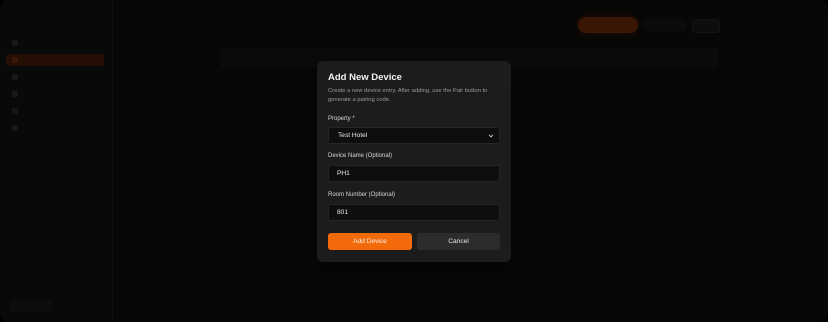 The height and width of the screenshot is (322, 828). What do you see at coordinates (365, 77) in the screenshot?
I see `dialog-title: Add New Device` at bounding box center [365, 77].